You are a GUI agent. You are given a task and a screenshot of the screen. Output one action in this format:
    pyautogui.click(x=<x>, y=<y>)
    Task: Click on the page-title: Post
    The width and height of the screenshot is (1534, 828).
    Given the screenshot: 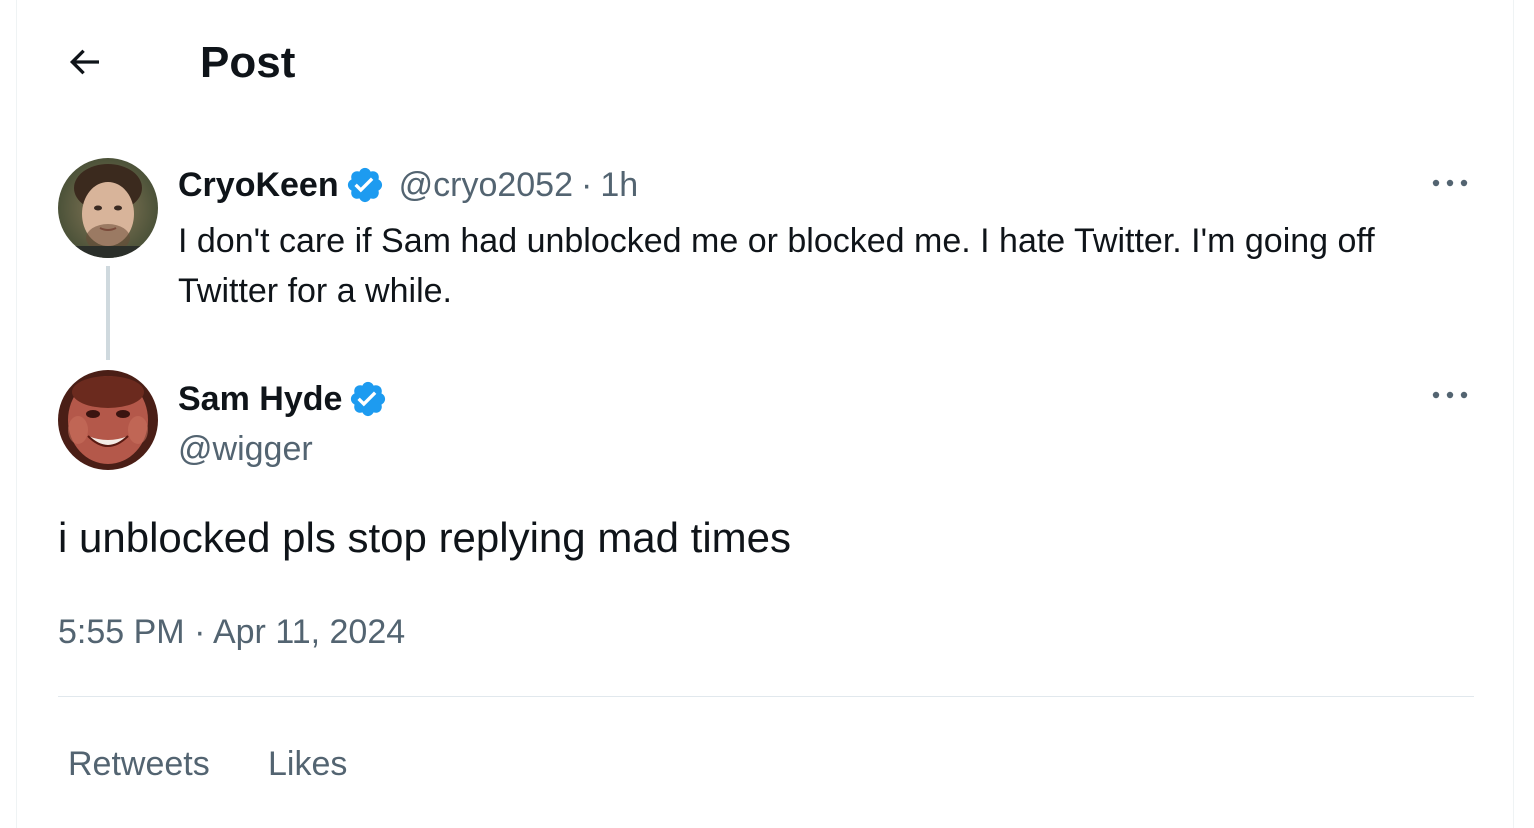 What is the action you would take?
    pyautogui.click(x=248, y=62)
    